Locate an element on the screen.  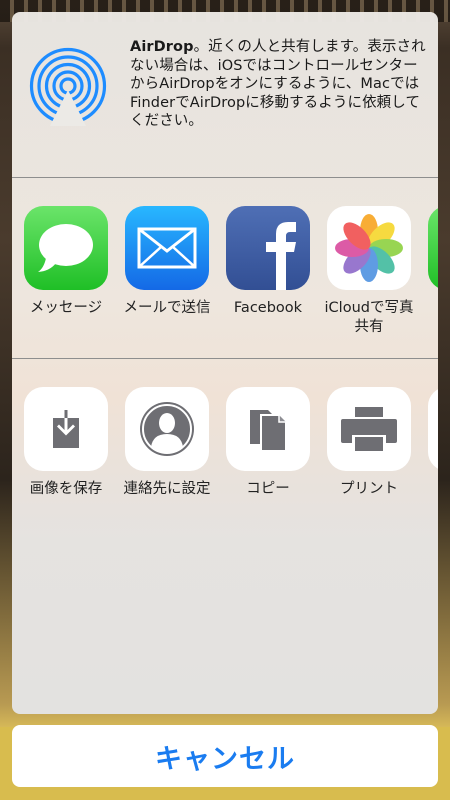
share-messages: メッセージ is located at coordinates (66, 262).